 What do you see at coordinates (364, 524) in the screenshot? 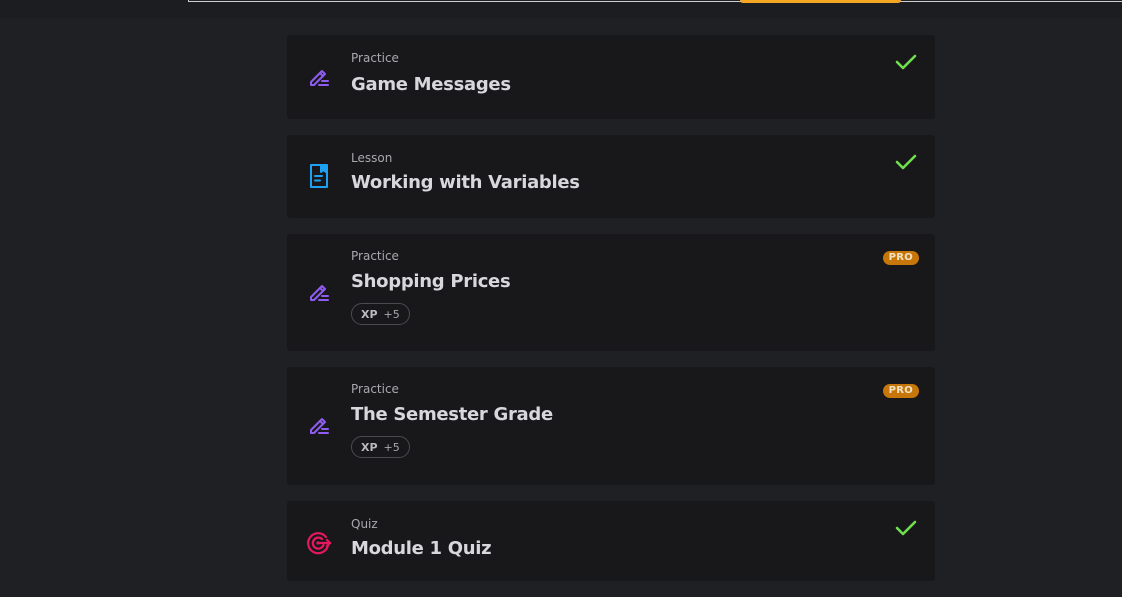
I see `item-type: Quiz` at bounding box center [364, 524].